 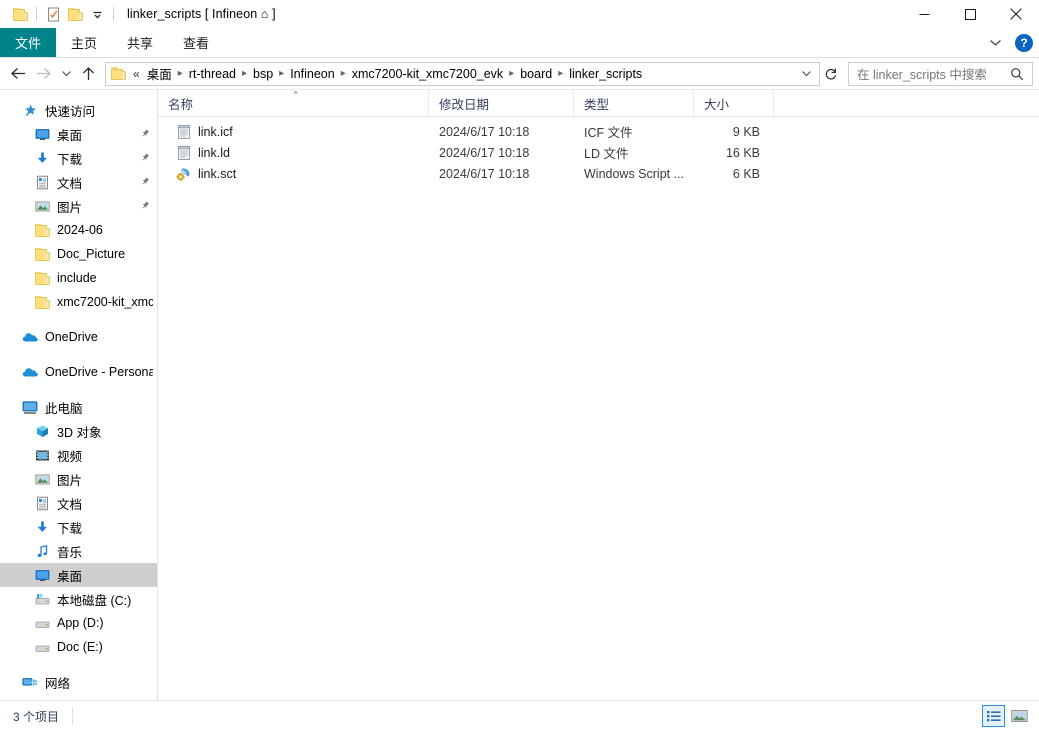 I want to click on search-input: 在 linker_scripts 中搜索, so click(x=931, y=73).